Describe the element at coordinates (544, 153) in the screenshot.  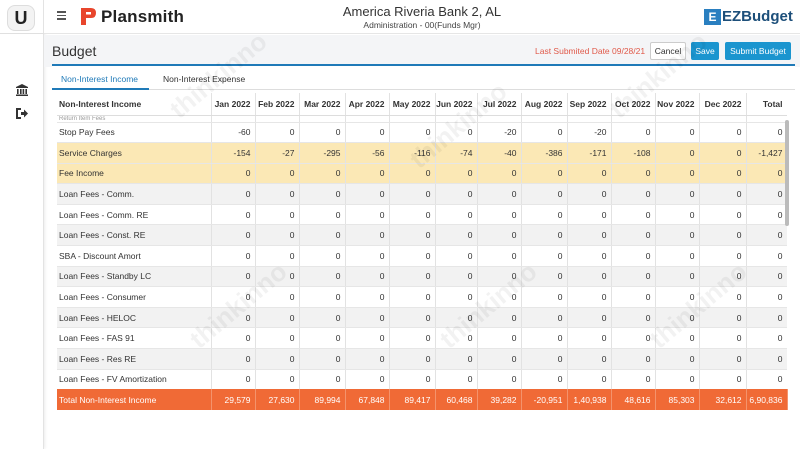
I see `month-value-cell: -386` at that location.